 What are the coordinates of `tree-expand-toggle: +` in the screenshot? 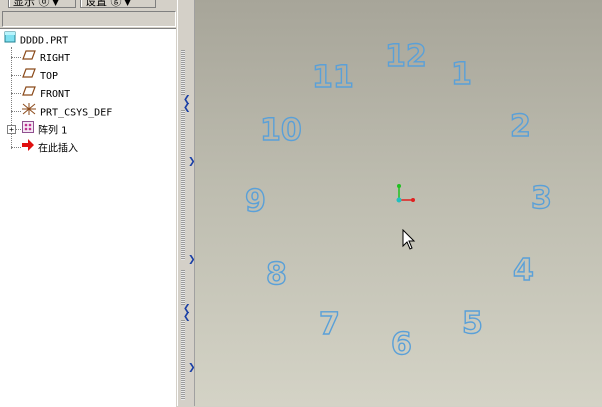 It's located at (11, 129).